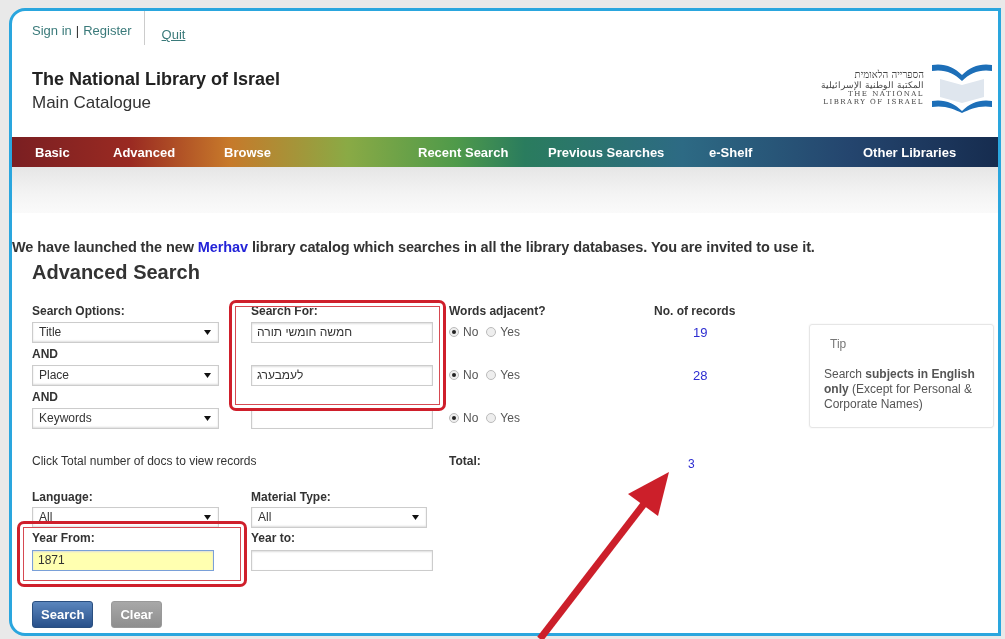 Image resolution: width=1005 pixels, height=639 pixels. I want to click on tip-title: Tip, so click(838, 344).